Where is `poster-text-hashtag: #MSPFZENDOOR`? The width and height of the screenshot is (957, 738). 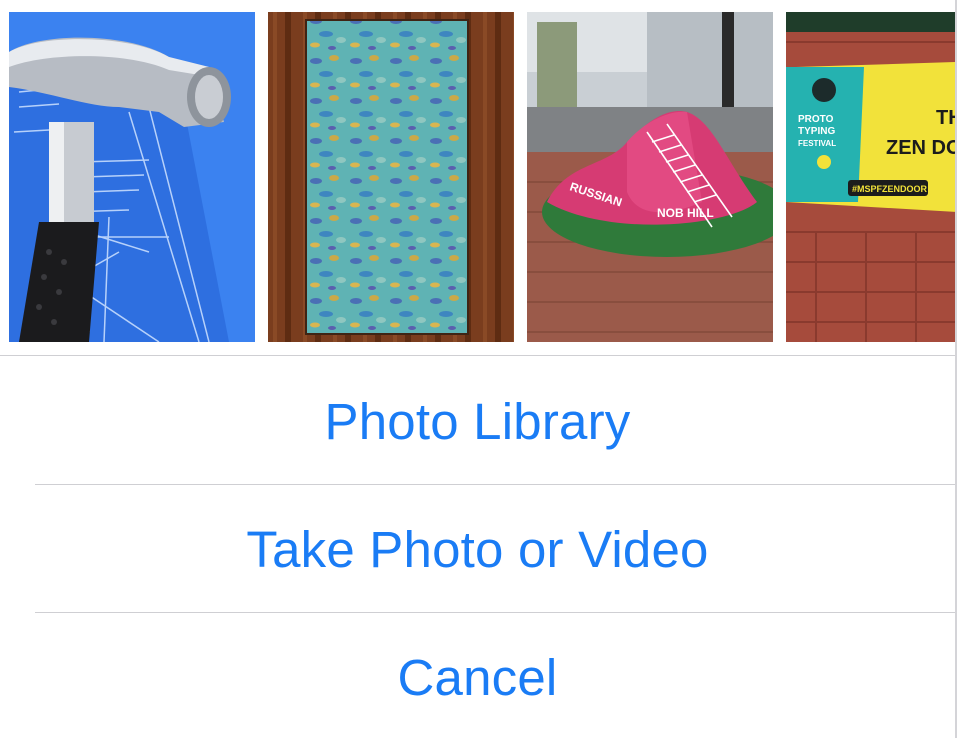
poster-text-hashtag: #MSPFZENDOOR is located at coordinates (890, 189).